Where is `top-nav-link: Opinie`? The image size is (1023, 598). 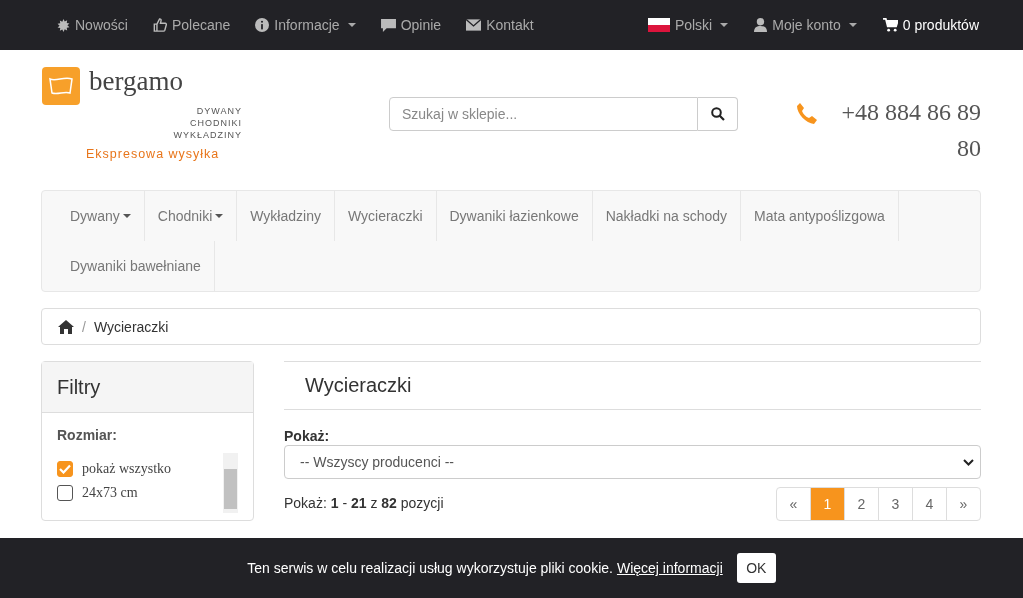 top-nav-link: Opinie is located at coordinates (411, 25).